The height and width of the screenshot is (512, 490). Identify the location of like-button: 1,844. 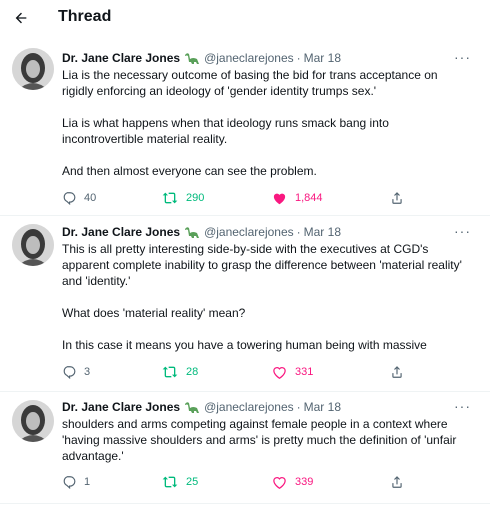
(297, 198).